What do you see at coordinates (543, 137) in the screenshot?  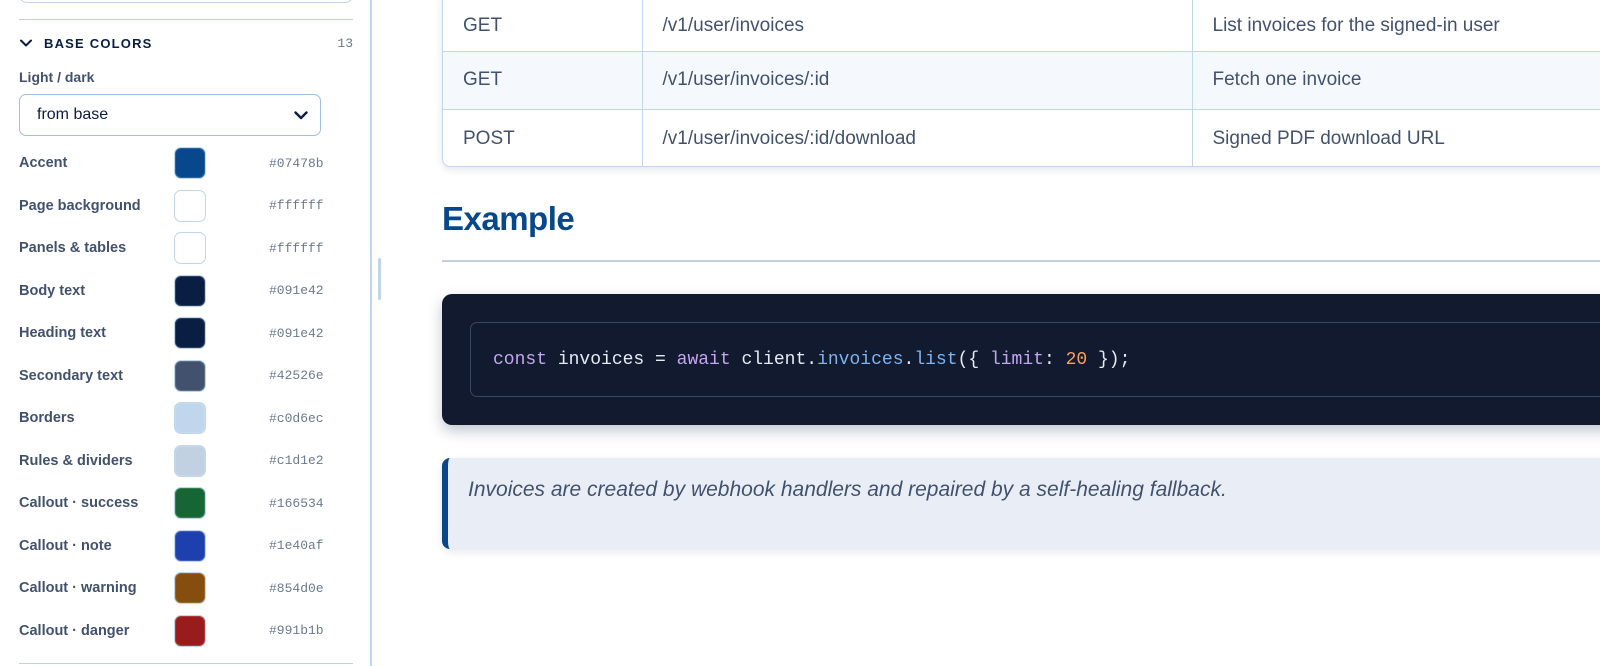 I see `method-cell: POST` at bounding box center [543, 137].